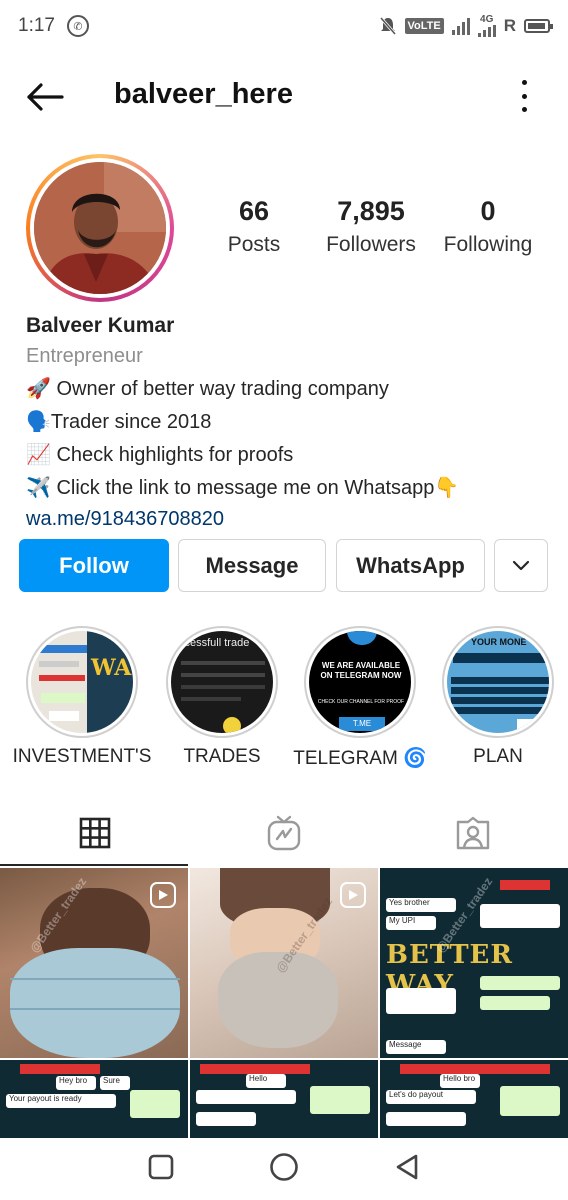  I want to click on triangle-back-icon, so click(407, 1166).